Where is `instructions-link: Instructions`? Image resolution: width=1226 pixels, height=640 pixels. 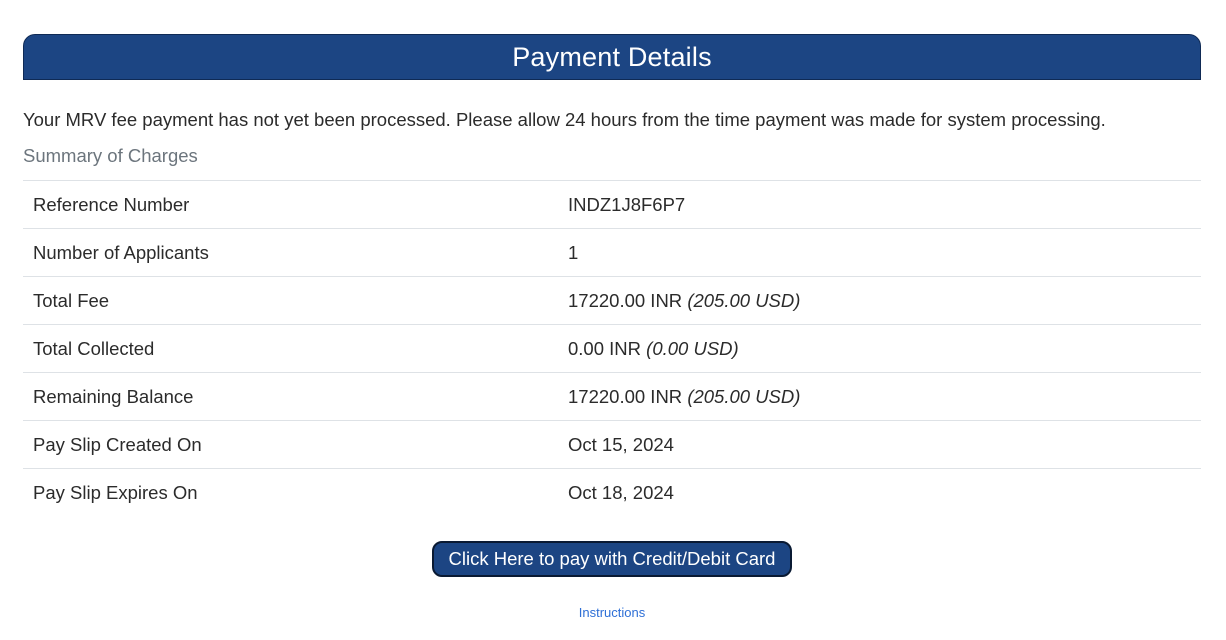
instructions-link: Instructions is located at coordinates (612, 612).